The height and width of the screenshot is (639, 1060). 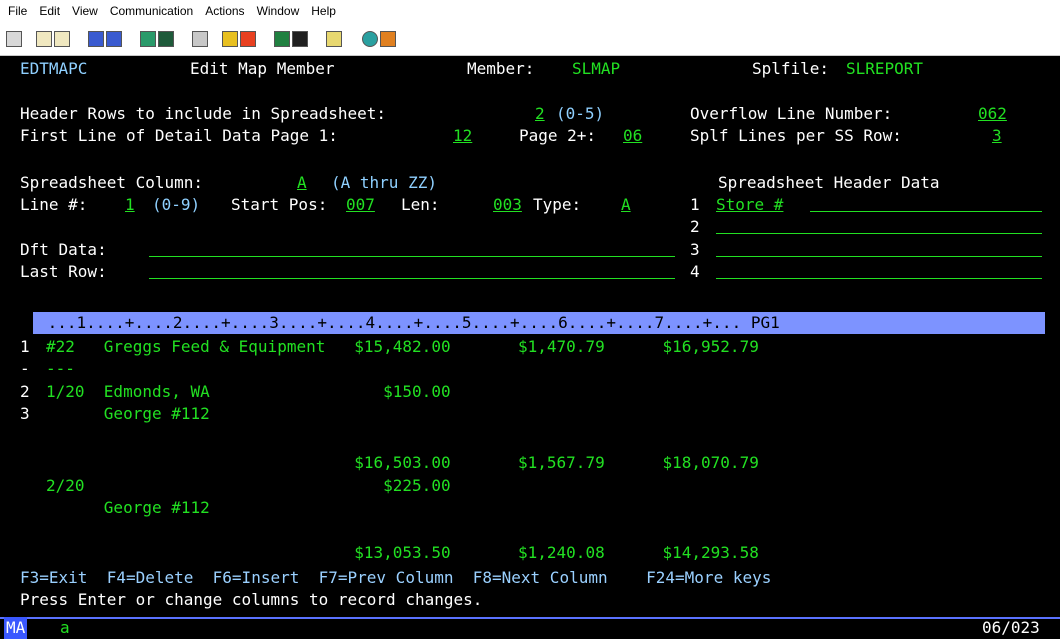 I want to click on type-label: Type:, so click(x=557, y=204).